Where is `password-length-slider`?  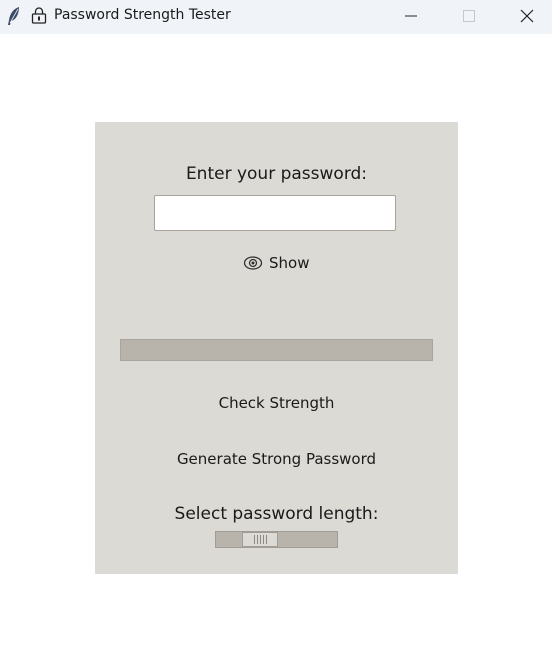 password-length-slider is located at coordinates (276, 539).